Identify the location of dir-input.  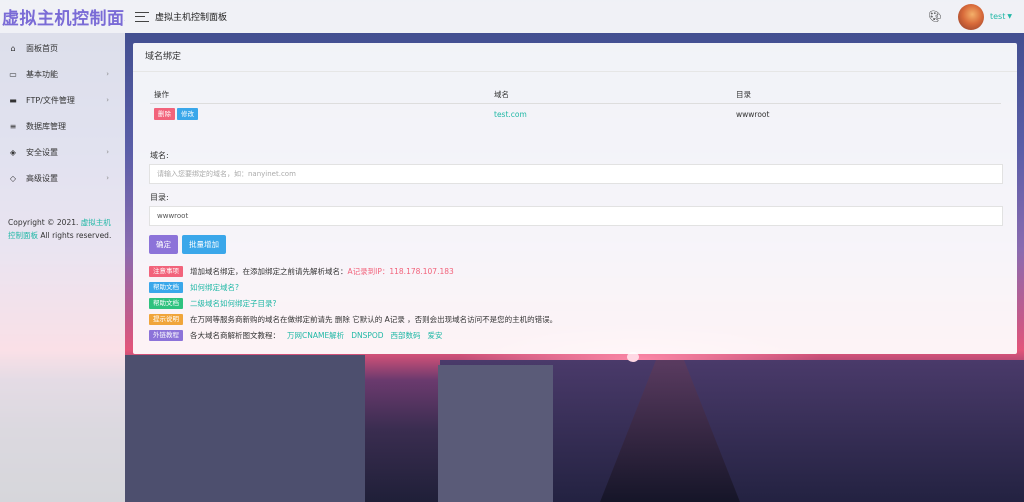
(576, 216).